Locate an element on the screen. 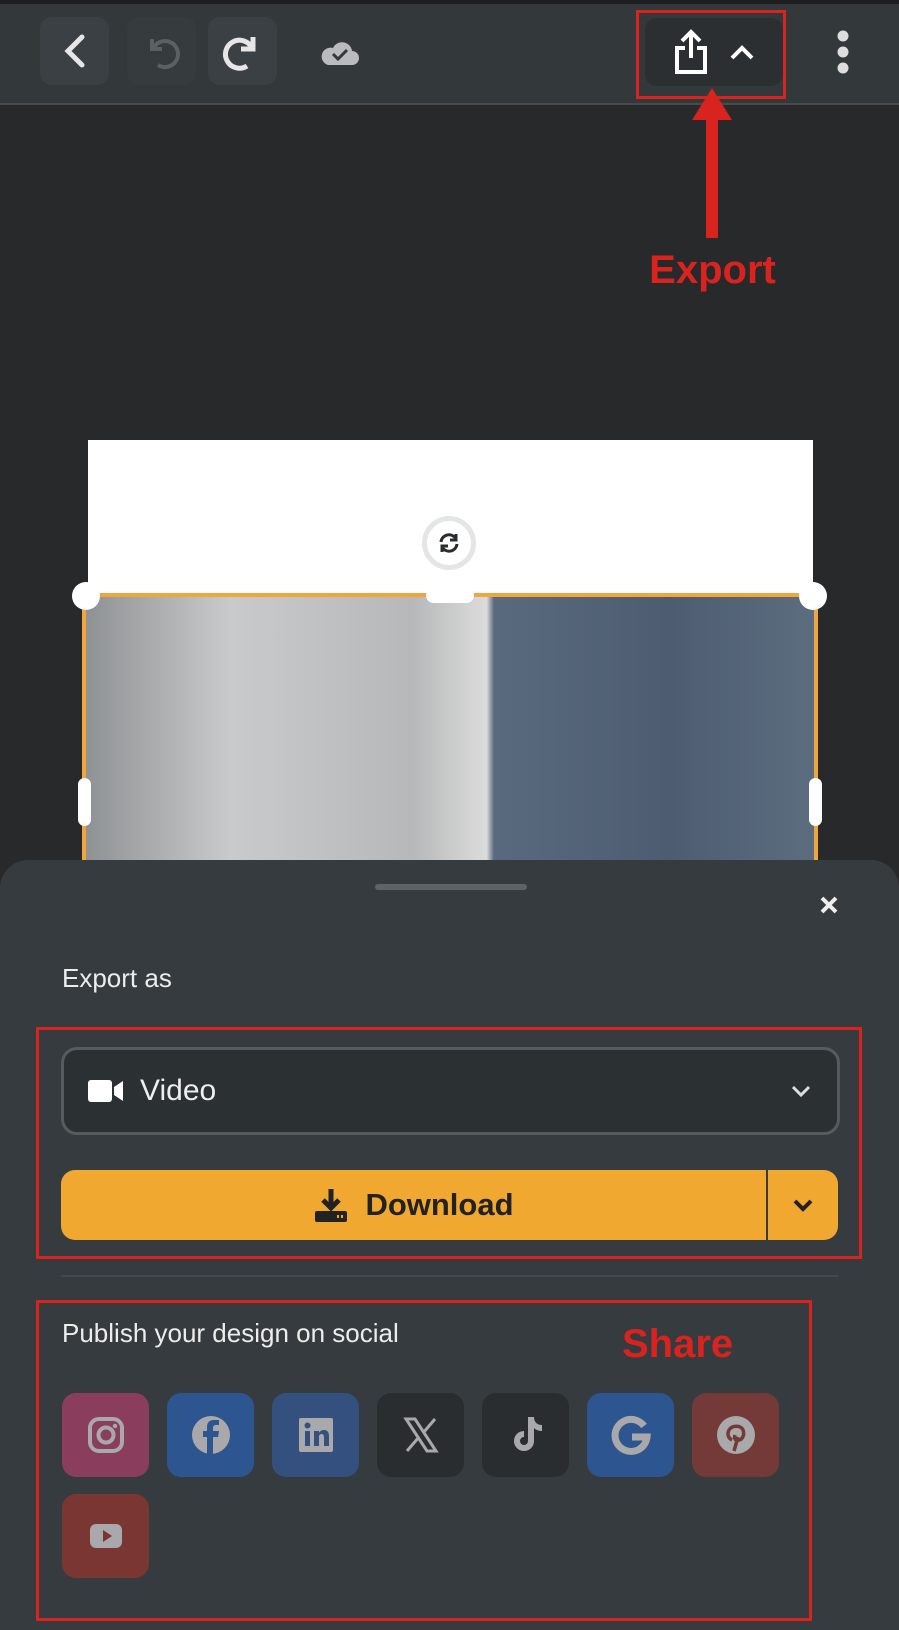  download-label: Download is located at coordinates (439, 1204).